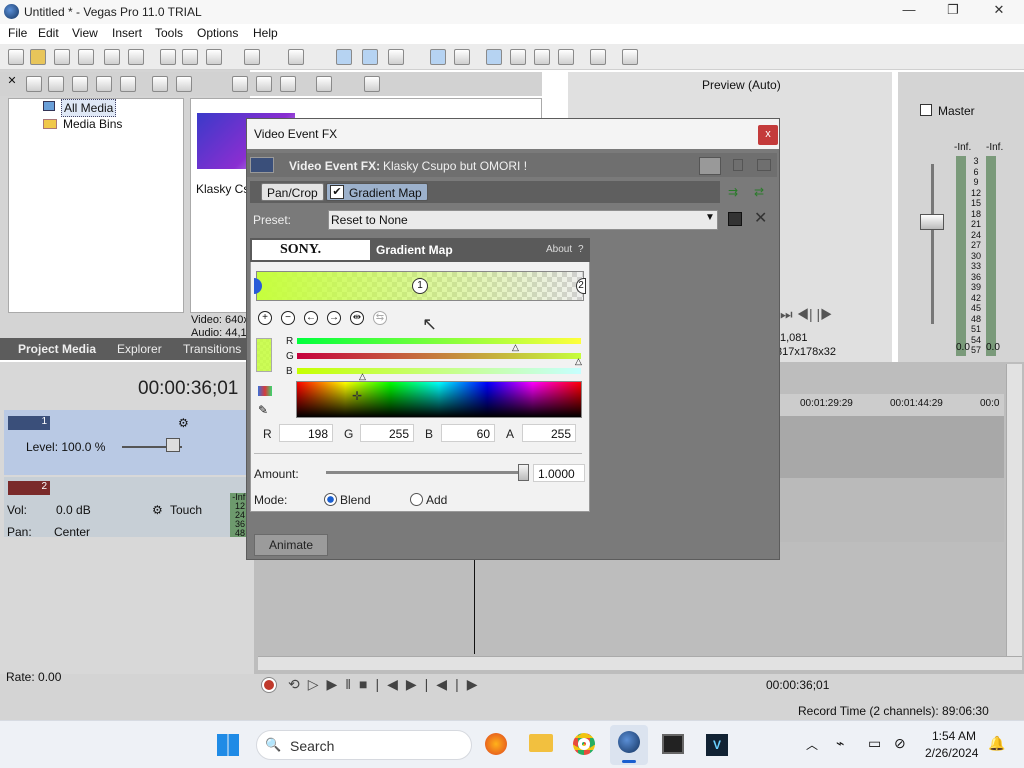 This screenshot has width=1024, height=768. Describe the element at coordinates (86, 57) in the screenshot. I see `save-as-icon` at that location.